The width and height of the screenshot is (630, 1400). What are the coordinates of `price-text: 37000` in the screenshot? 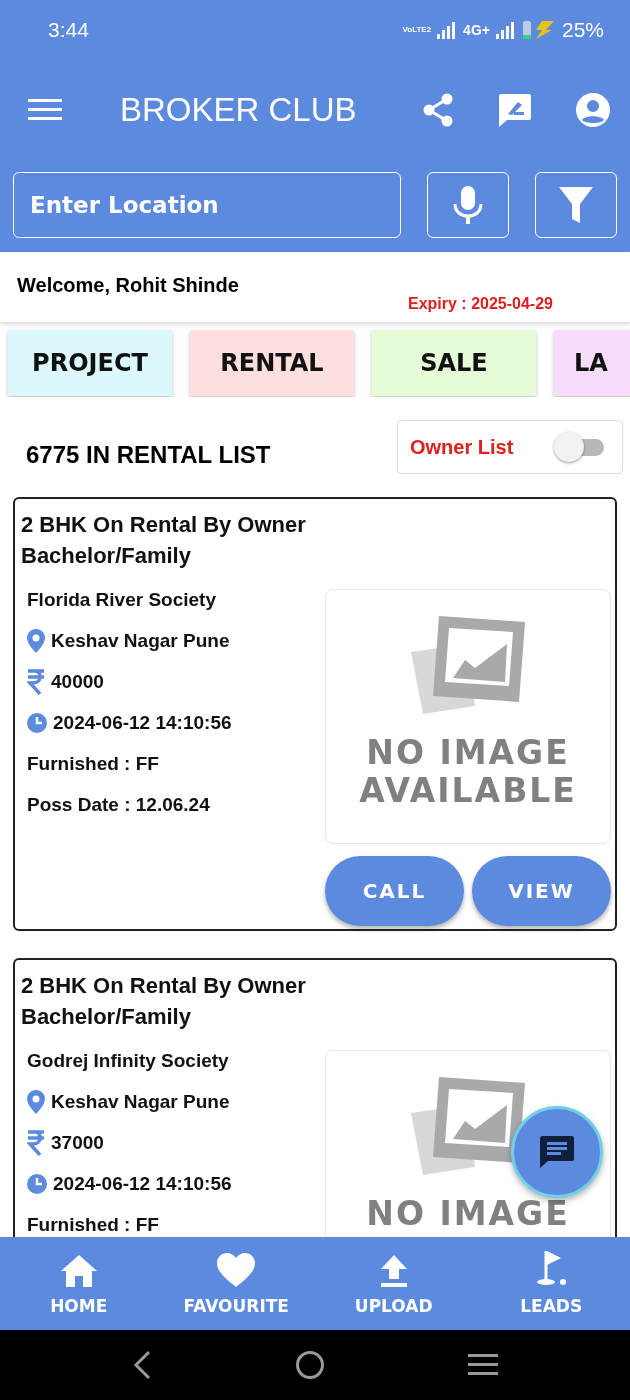 It's located at (77, 1142).